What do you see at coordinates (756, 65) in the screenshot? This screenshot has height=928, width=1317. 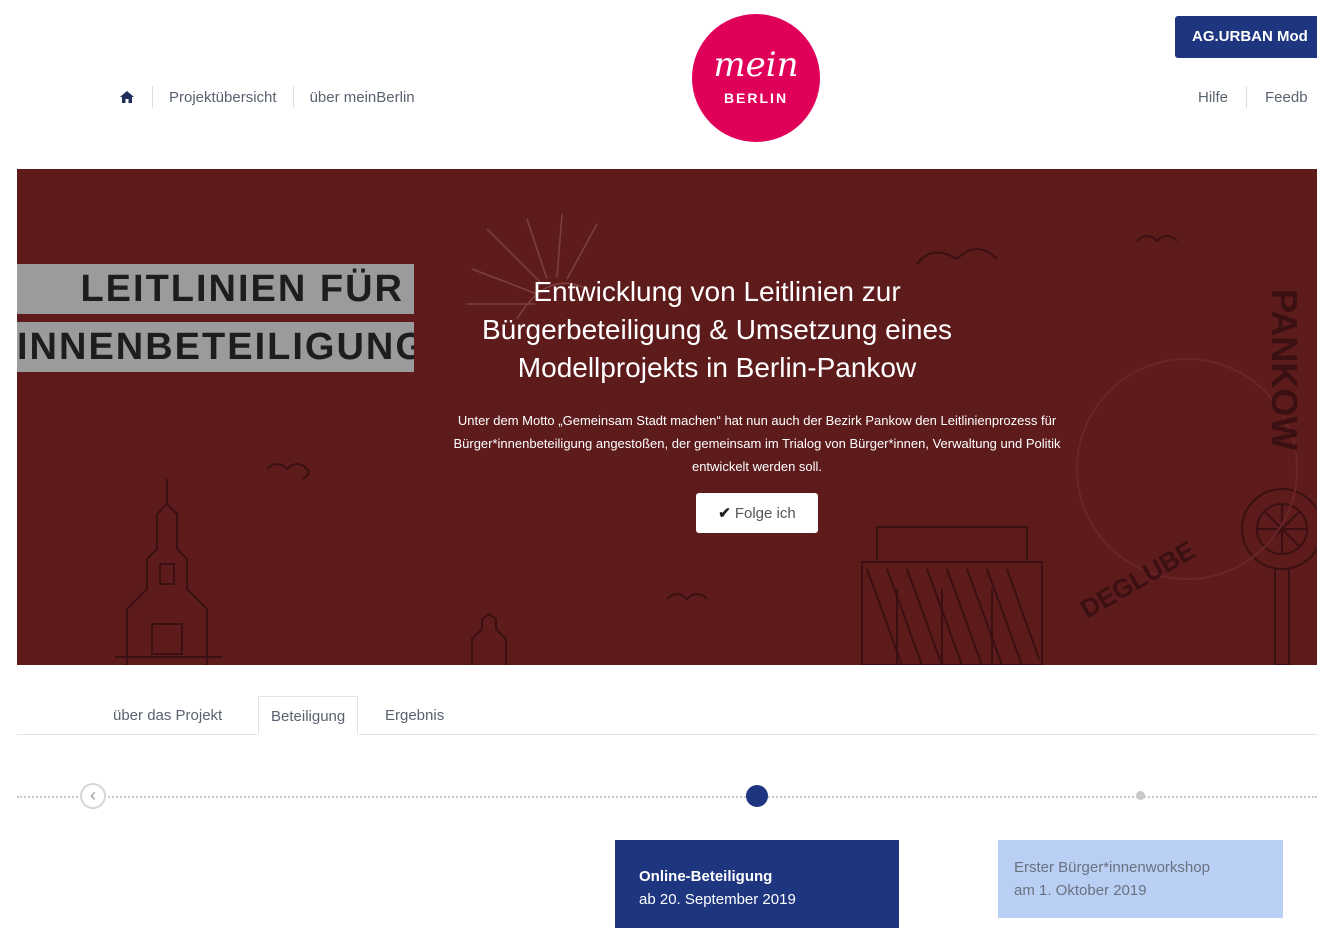 I see `logo-script-text: mein` at bounding box center [756, 65].